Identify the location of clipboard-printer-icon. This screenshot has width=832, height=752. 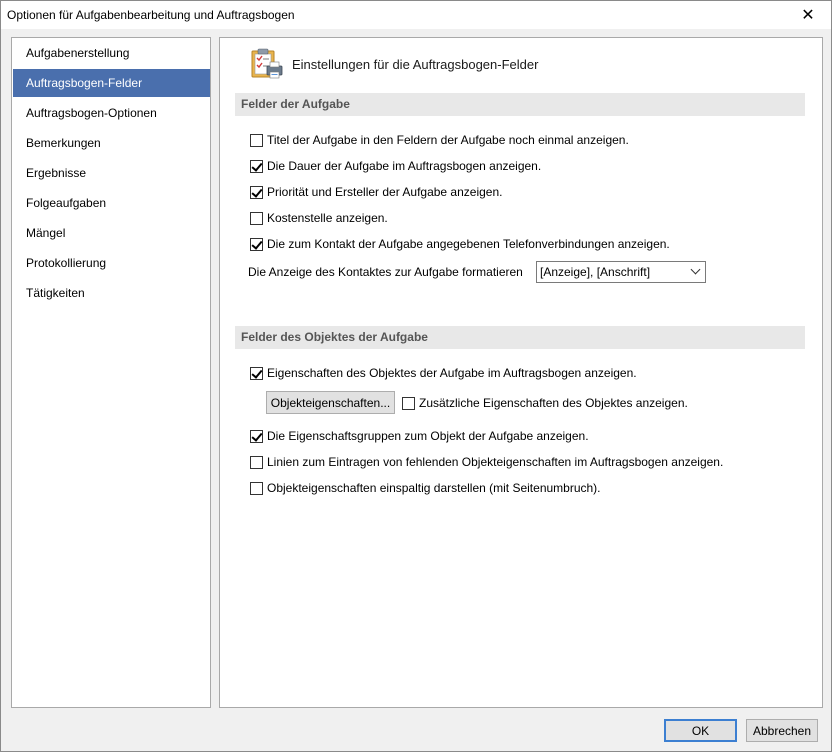
(267, 63).